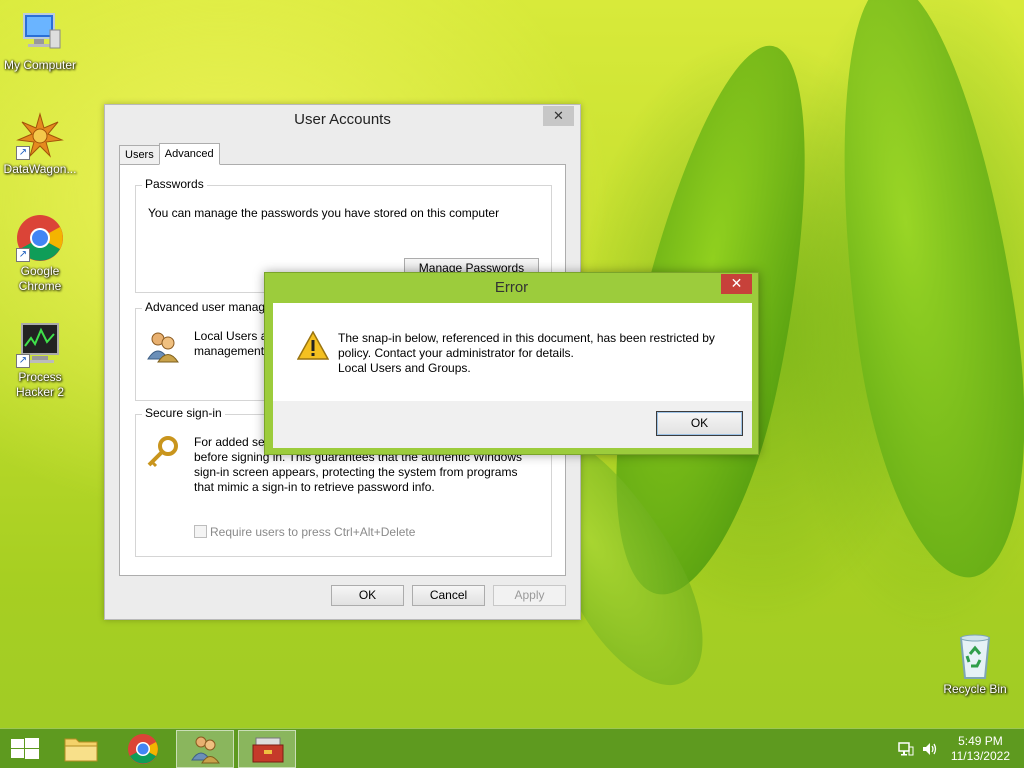  I want to click on group-title: Secure sign-in, so click(183, 413).